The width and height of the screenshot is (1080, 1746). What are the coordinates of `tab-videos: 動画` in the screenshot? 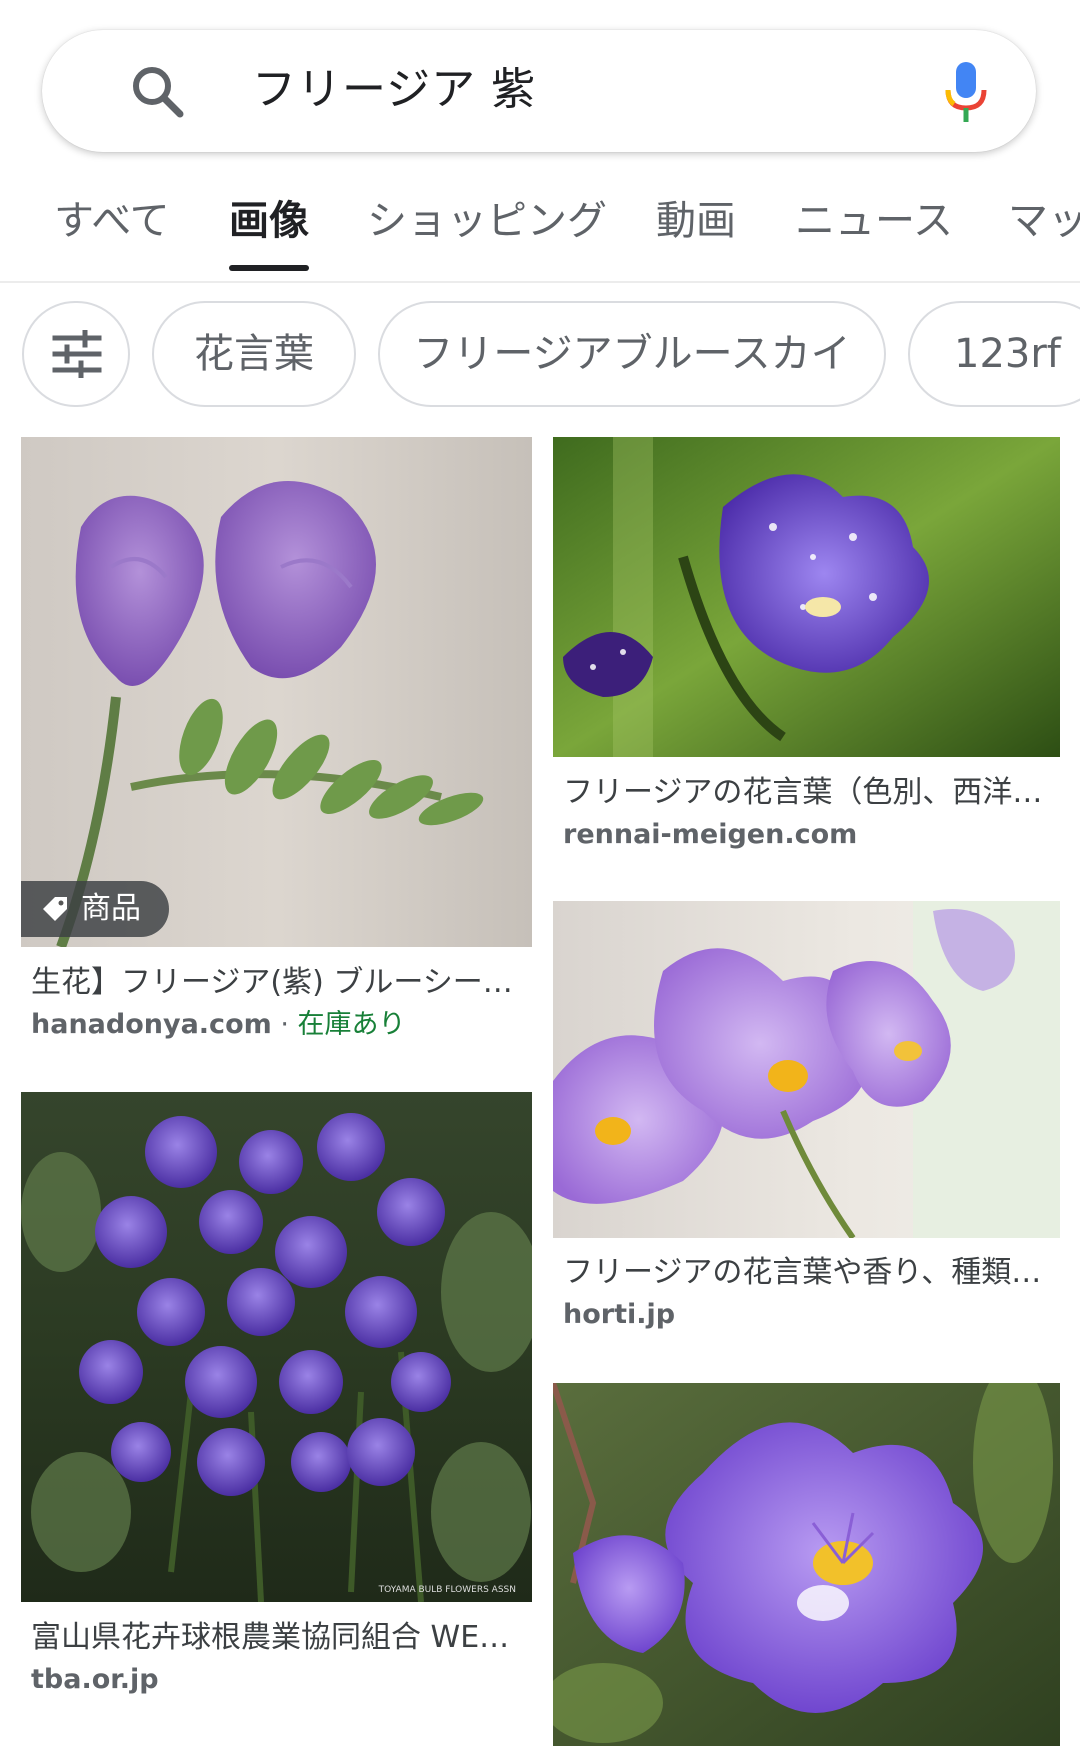 It's located at (696, 221).